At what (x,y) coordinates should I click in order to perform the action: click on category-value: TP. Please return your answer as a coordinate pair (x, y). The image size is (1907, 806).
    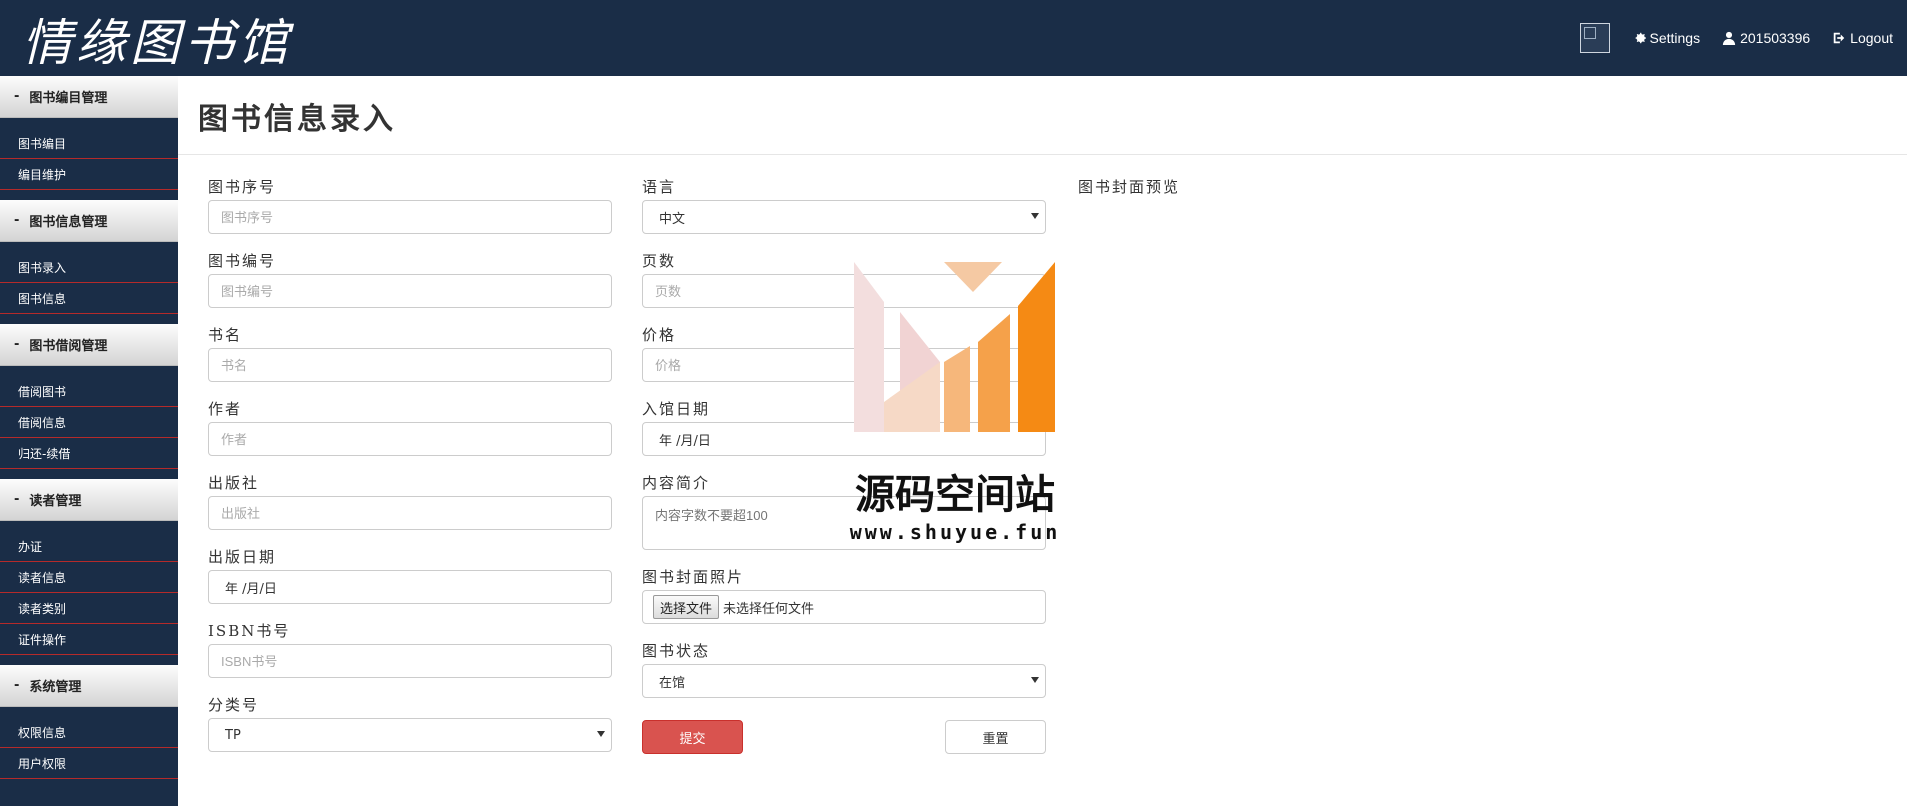
    Looking at the image, I should click on (233, 735).